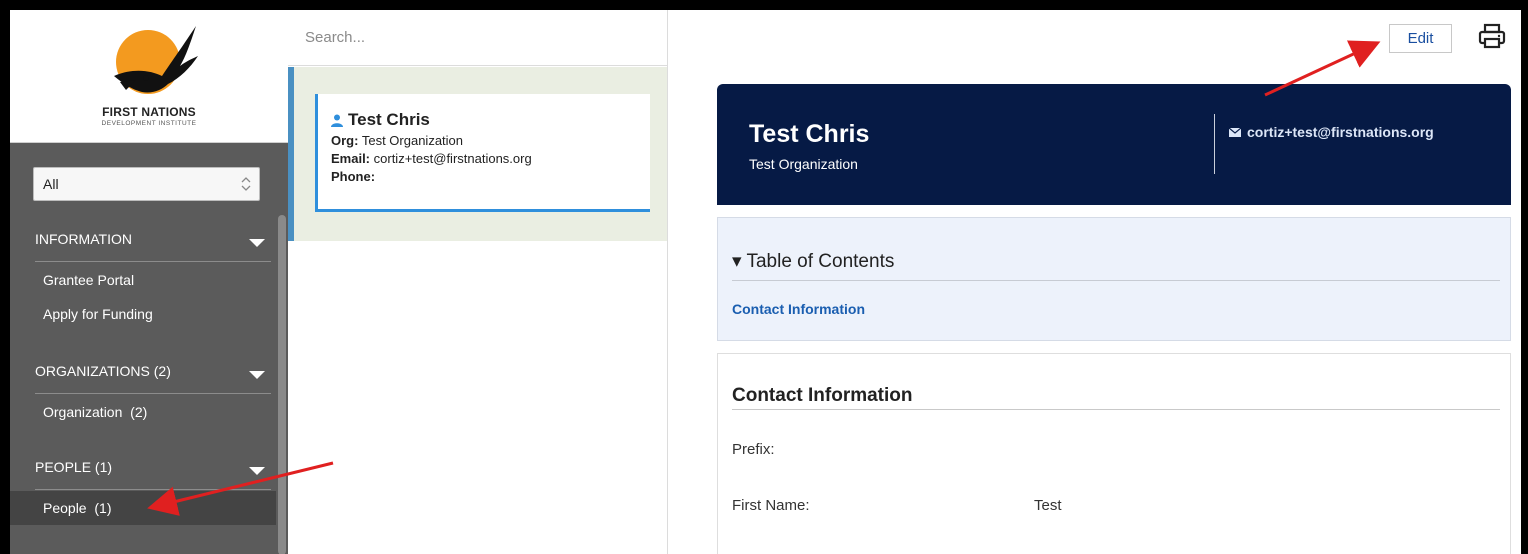  What do you see at coordinates (51, 184) in the screenshot?
I see `filter-selected-value: All` at bounding box center [51, 184].